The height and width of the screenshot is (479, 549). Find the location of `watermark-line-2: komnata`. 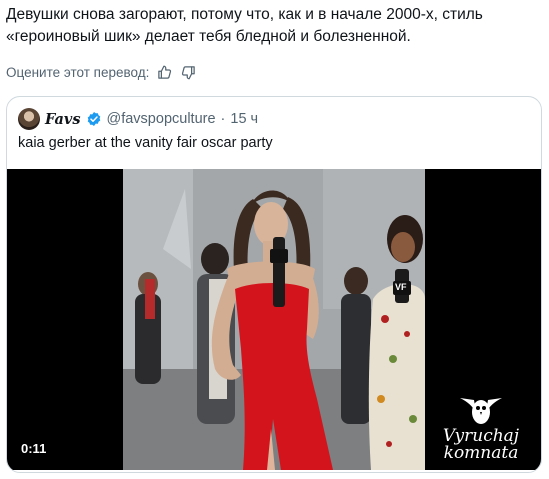

watermark-line-2: komnata is located at coordinates (481, 453).